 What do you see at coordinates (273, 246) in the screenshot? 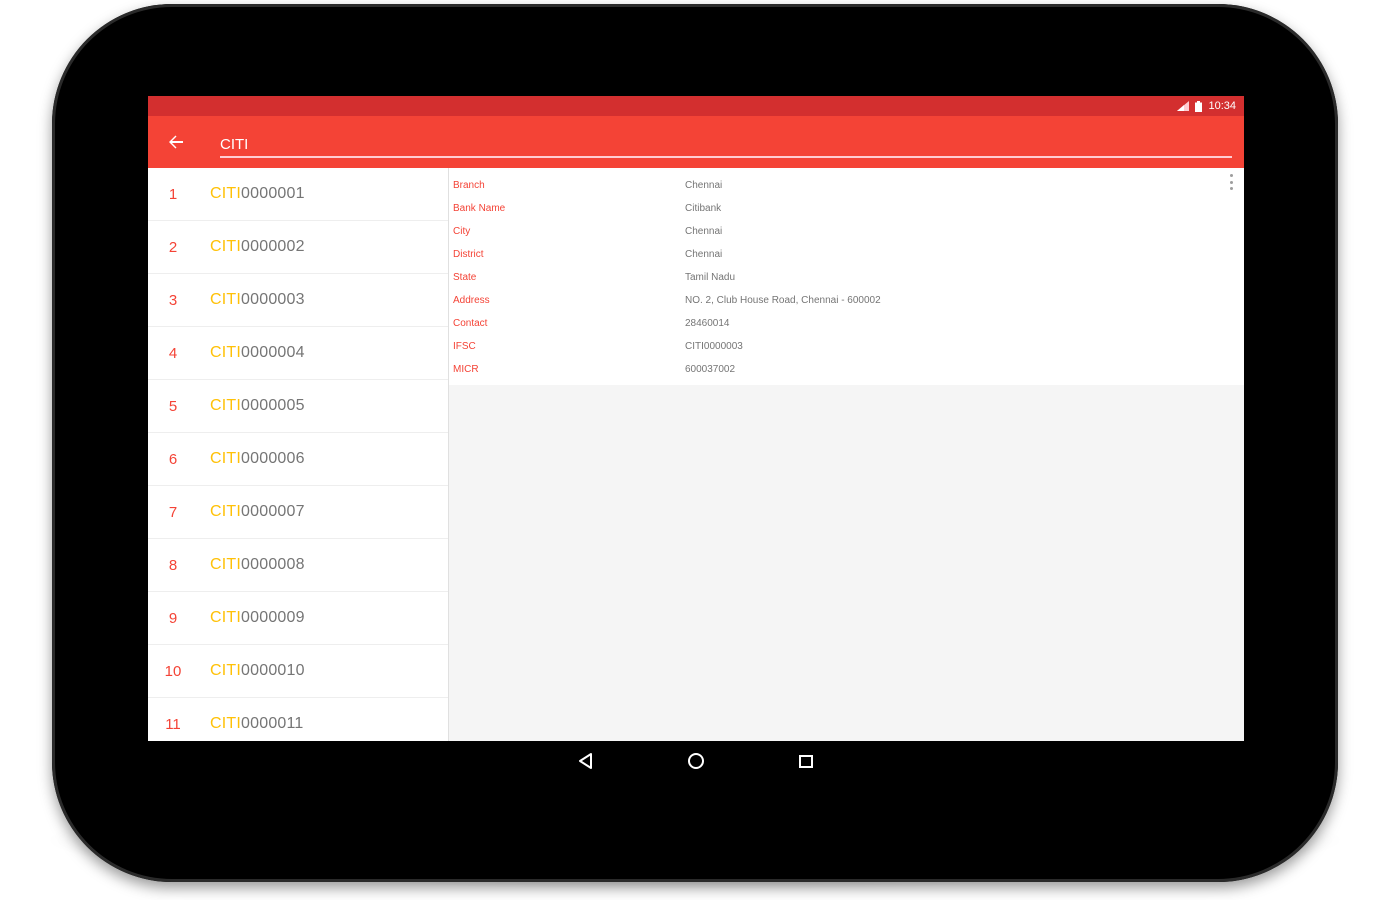
I see `list-item-code-rest: 0000002` at bounding box center [273, 246].